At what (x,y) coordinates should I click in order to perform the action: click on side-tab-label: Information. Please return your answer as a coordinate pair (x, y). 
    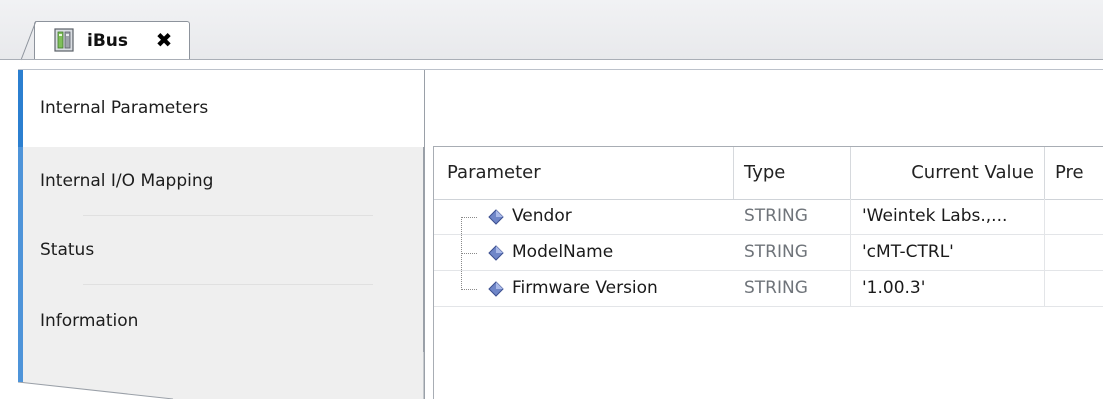
    Looking at the image, I should click on (89, 321).